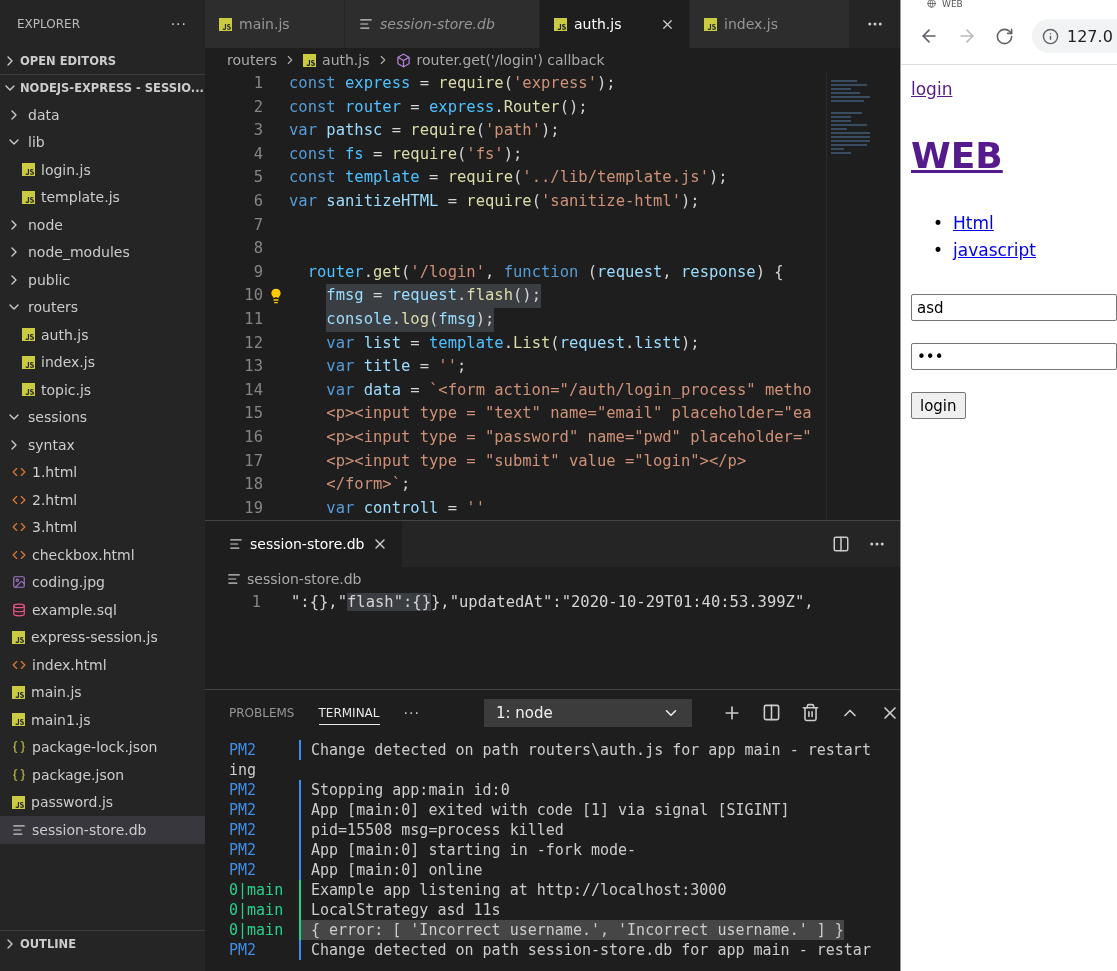  What do you see at coordinates (368, 485) in the screenshot?
I see `code-line: </form>`;` at bounding box center [368, 485].